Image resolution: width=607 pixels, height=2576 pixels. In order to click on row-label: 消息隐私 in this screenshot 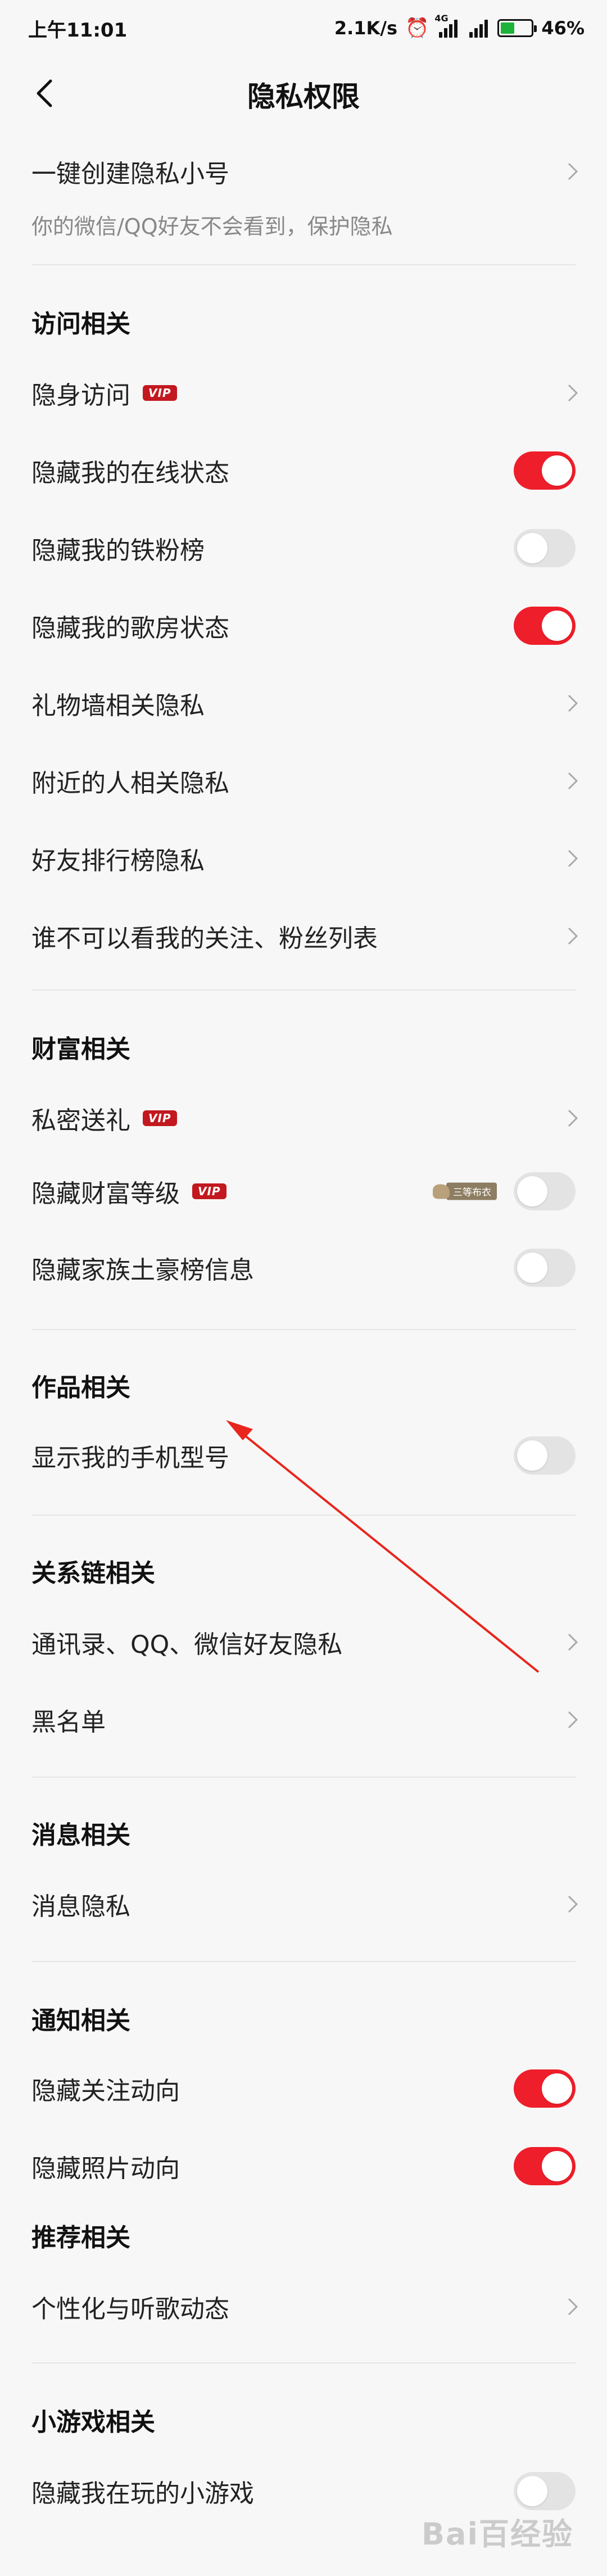, I will do `click(80, 1906)`.